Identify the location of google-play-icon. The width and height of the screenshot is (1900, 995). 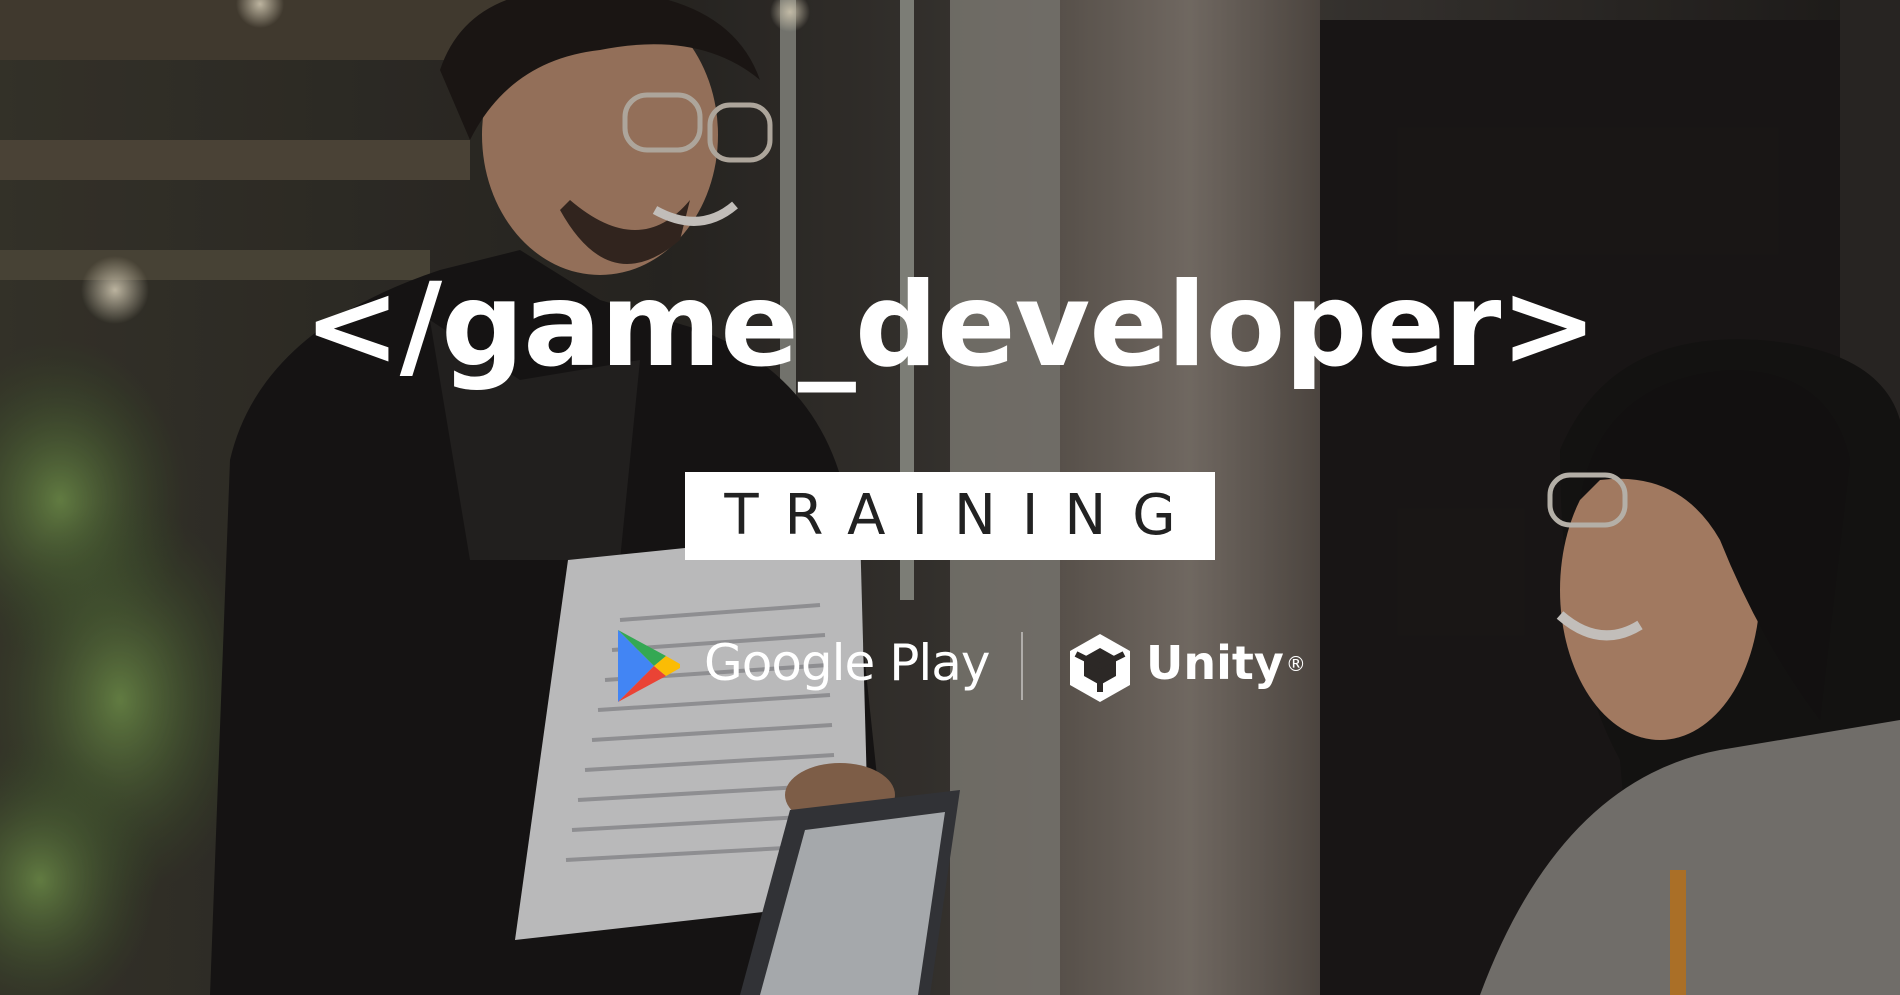
(649, 666).